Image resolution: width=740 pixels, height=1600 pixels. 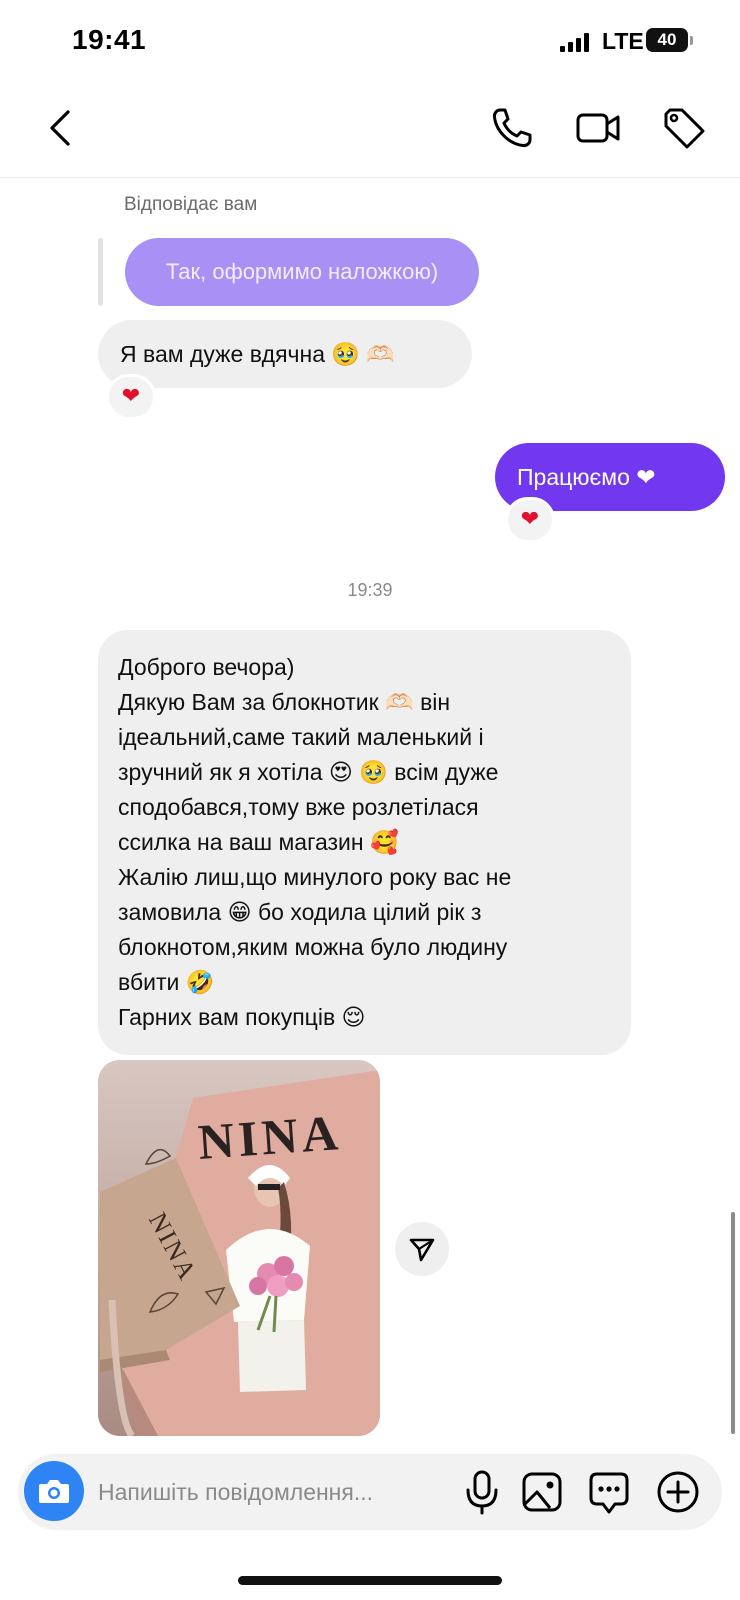 I want to click on call-button, so click(x=512, y=128).